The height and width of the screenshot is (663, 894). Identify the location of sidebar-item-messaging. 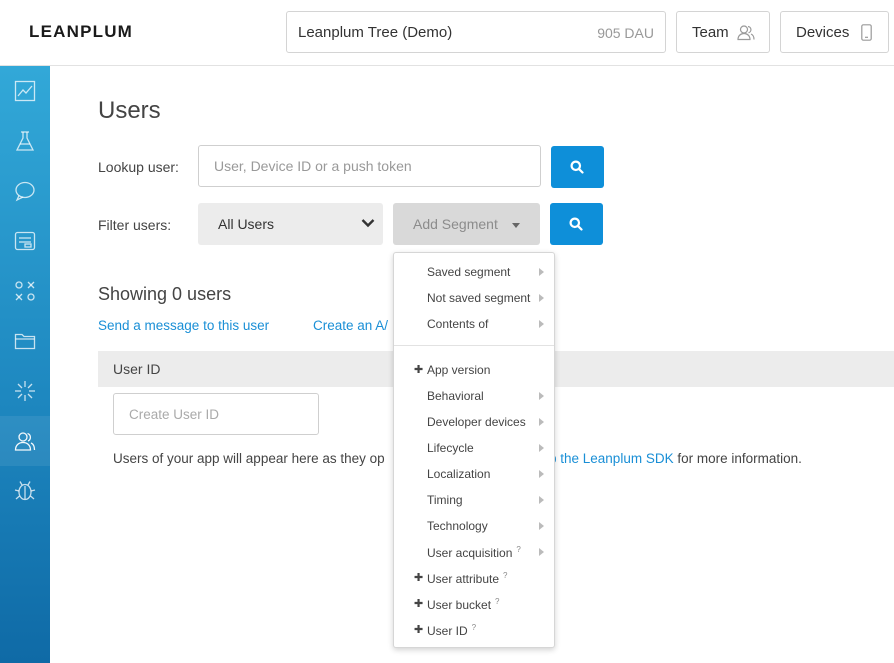
(25, 191).